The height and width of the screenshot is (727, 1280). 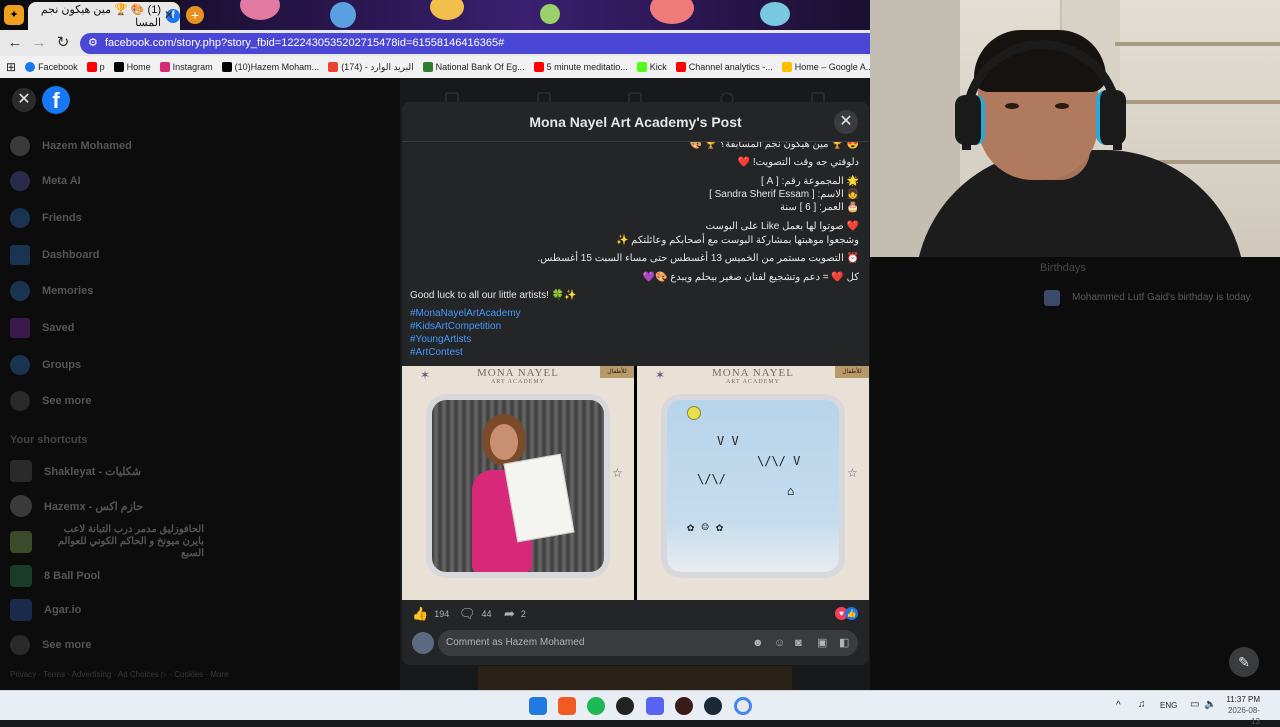 I want to click on facebook-logo-icon: f, so click(x=56, y=100).